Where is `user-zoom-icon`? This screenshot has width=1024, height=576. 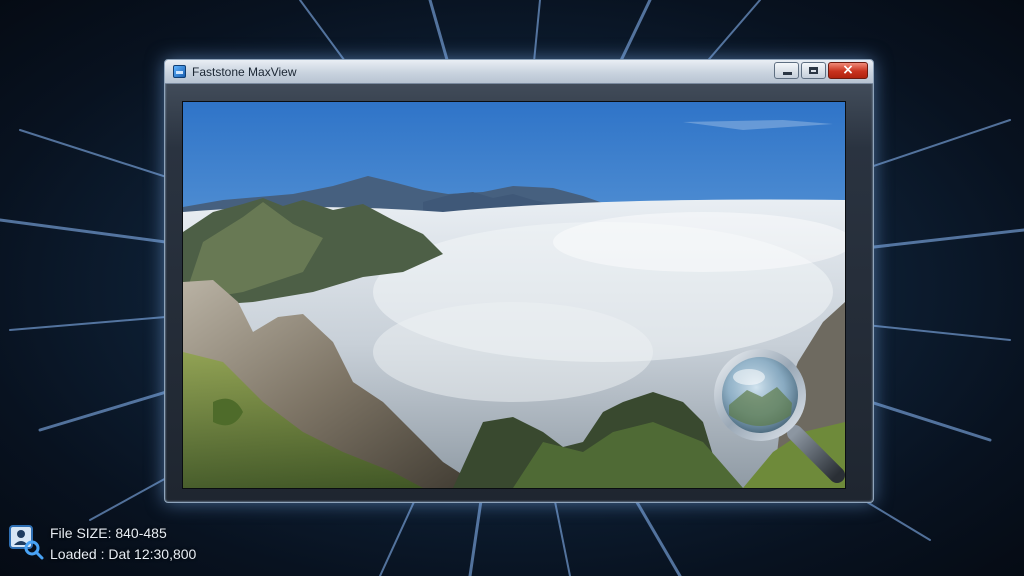 user-zoom-icon is located at coordinates (26, 542).